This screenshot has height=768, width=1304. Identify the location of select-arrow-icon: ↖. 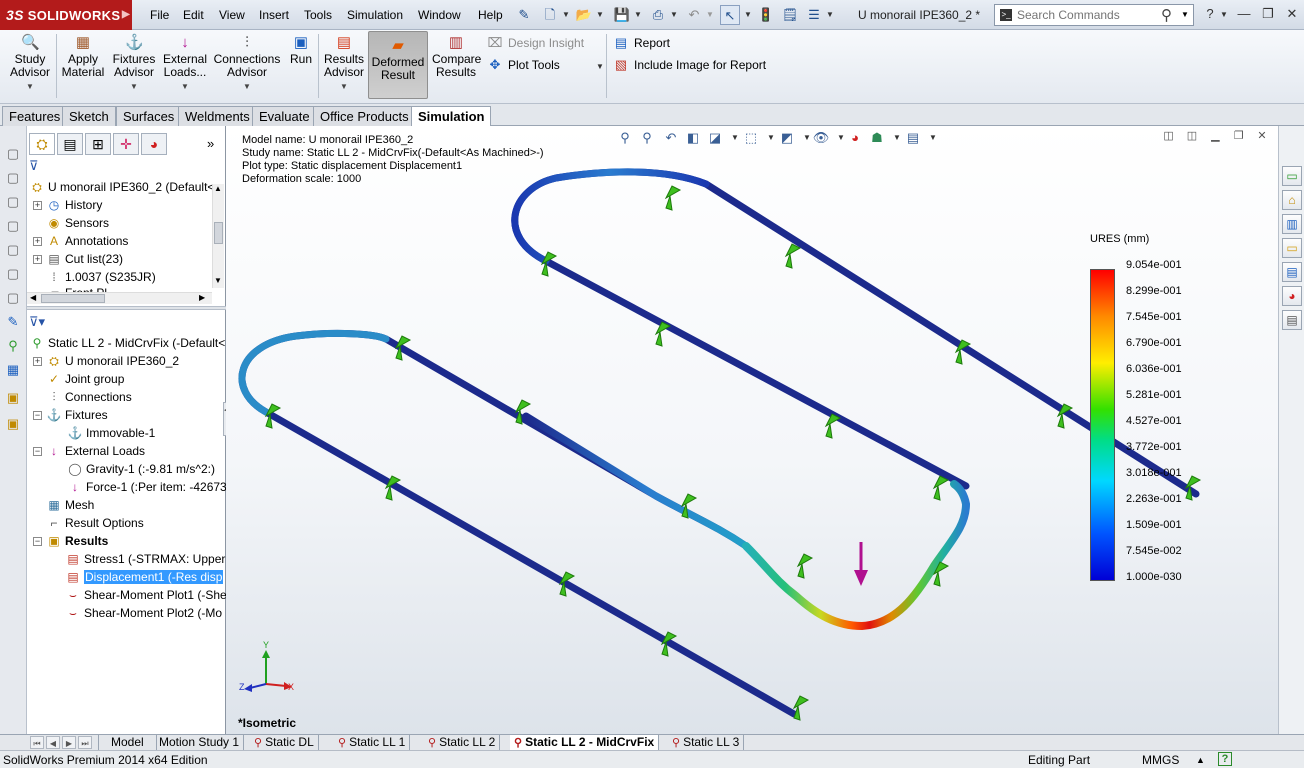
(730, 15).